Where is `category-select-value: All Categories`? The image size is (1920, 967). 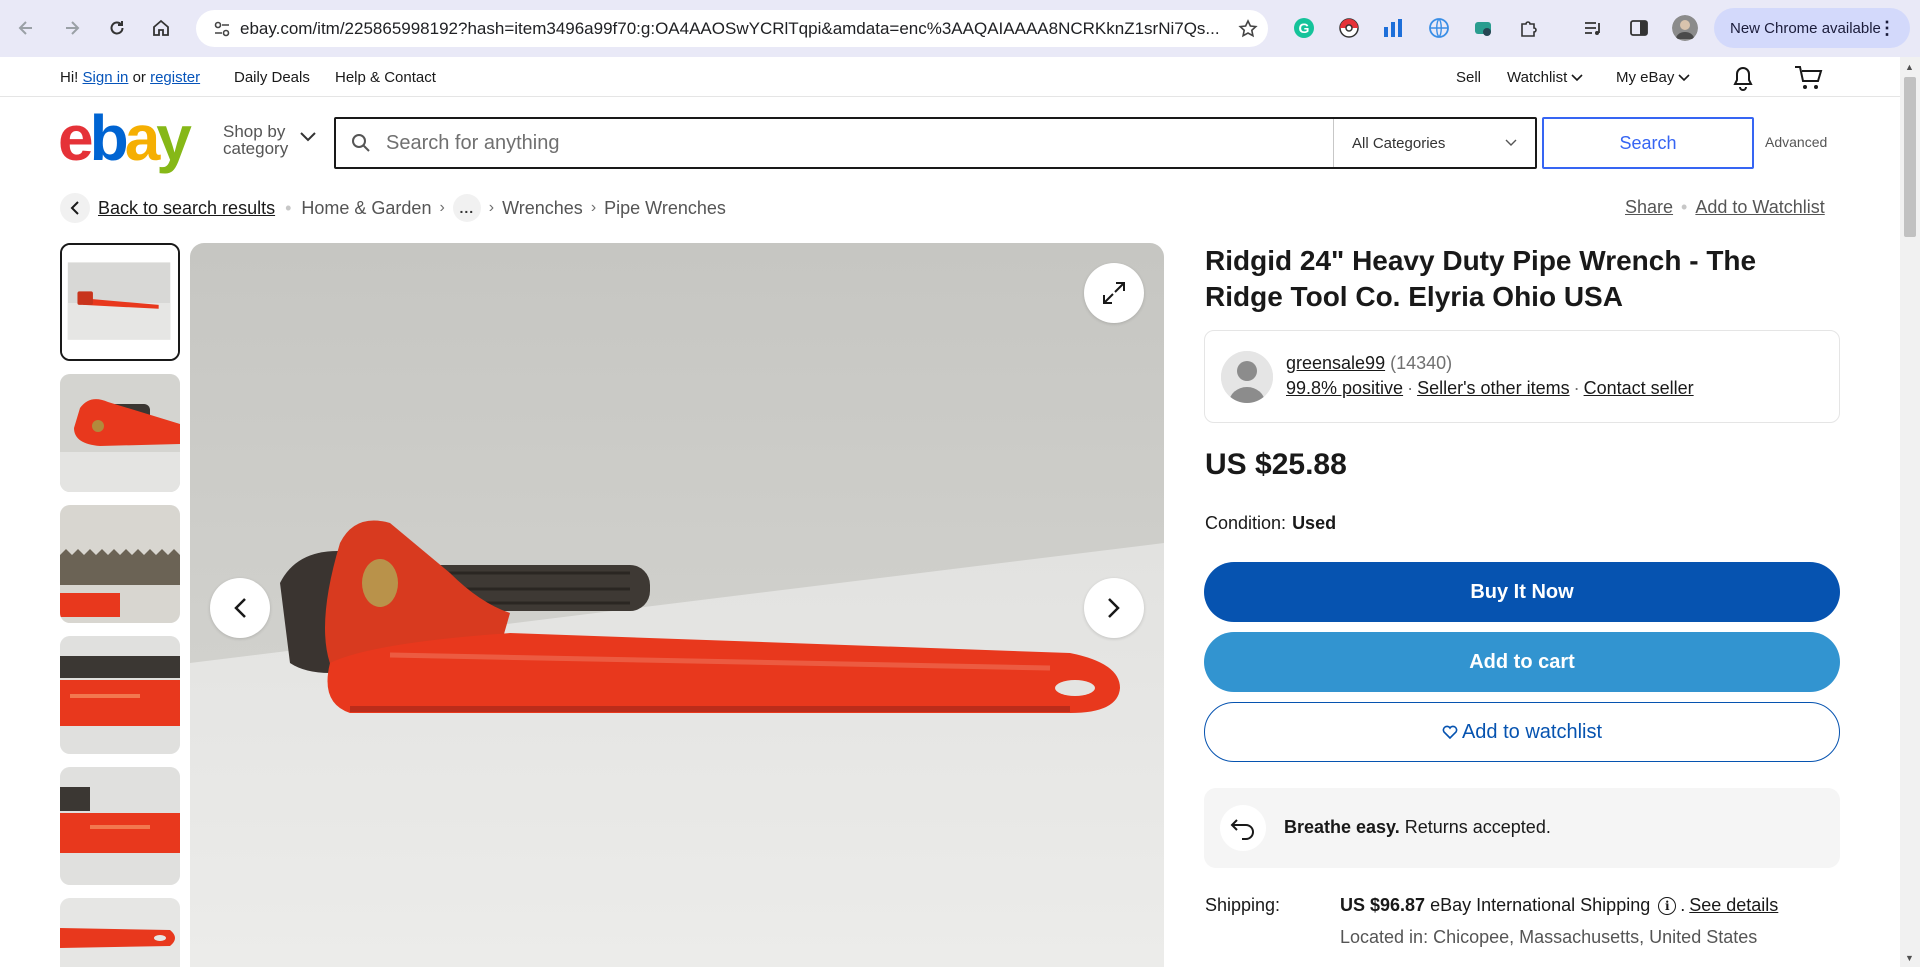 category-select-value: All Categories is located at coordinates (1399, 143).